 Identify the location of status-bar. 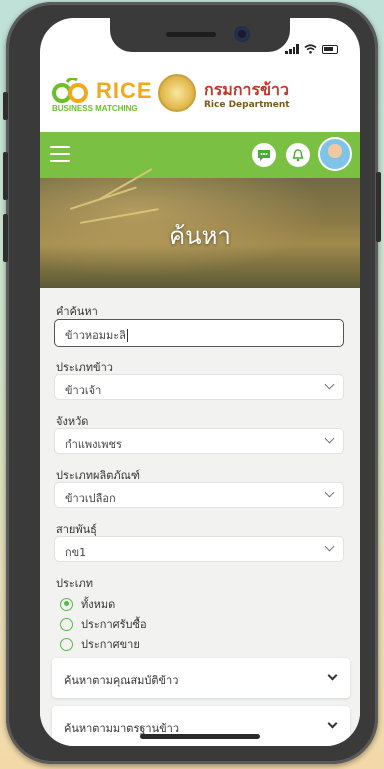
(311, 49).